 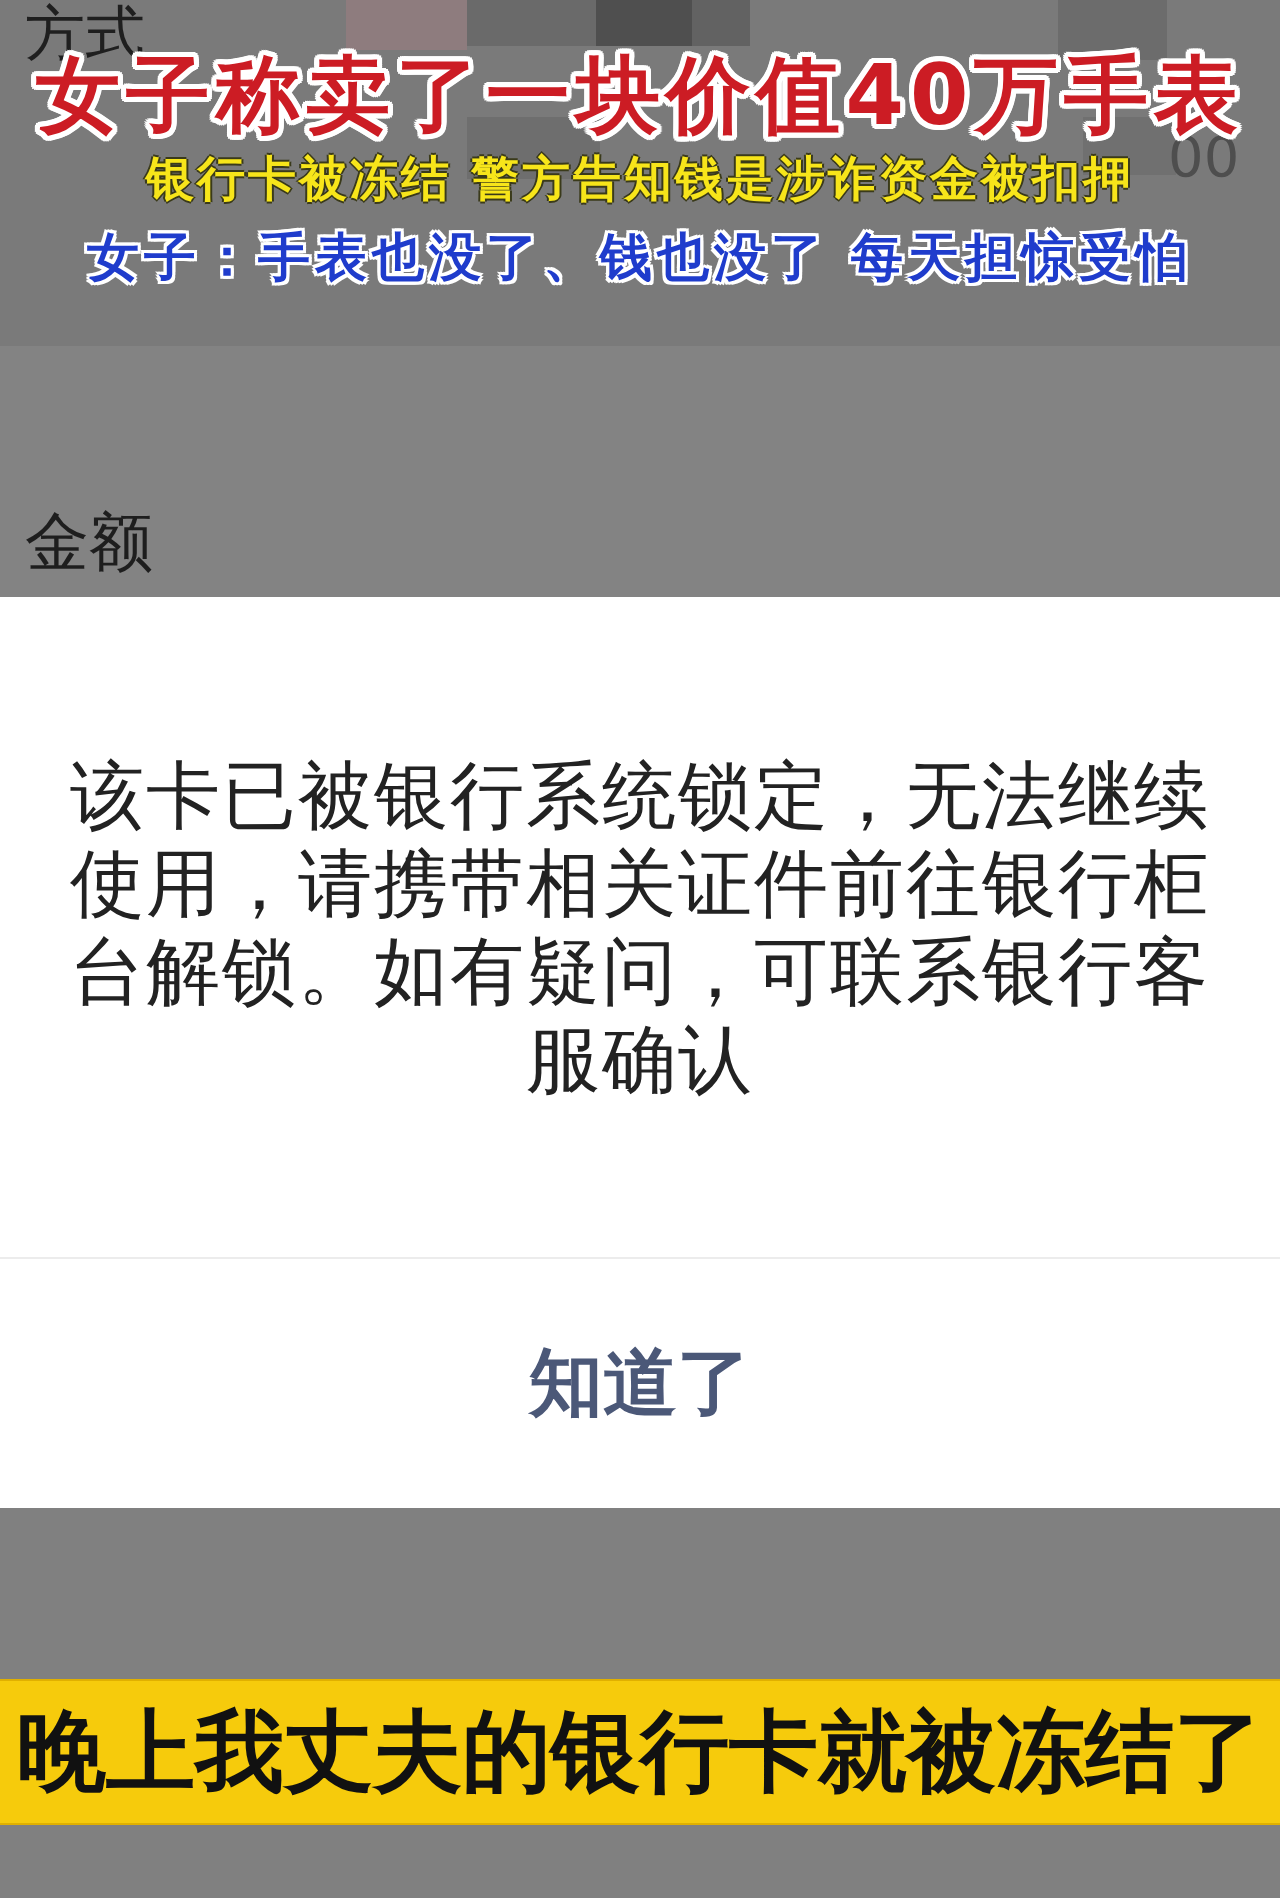 I want to click on form-label: 金额, so click(x=89, y=542).